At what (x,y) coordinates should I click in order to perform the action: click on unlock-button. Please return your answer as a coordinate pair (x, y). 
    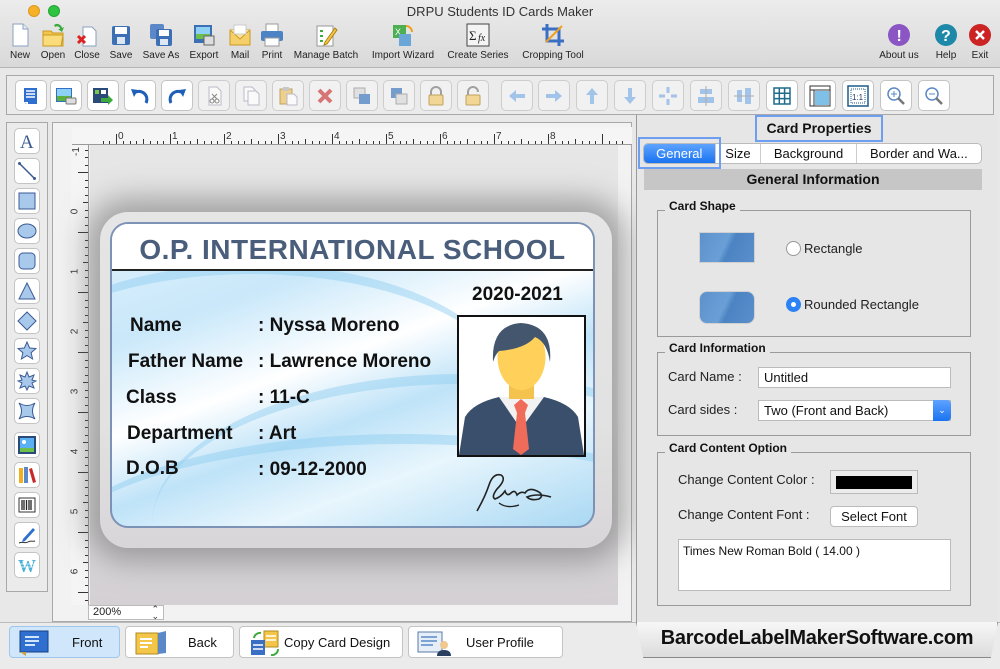
    Looking at the image, I should click on (473, 95).